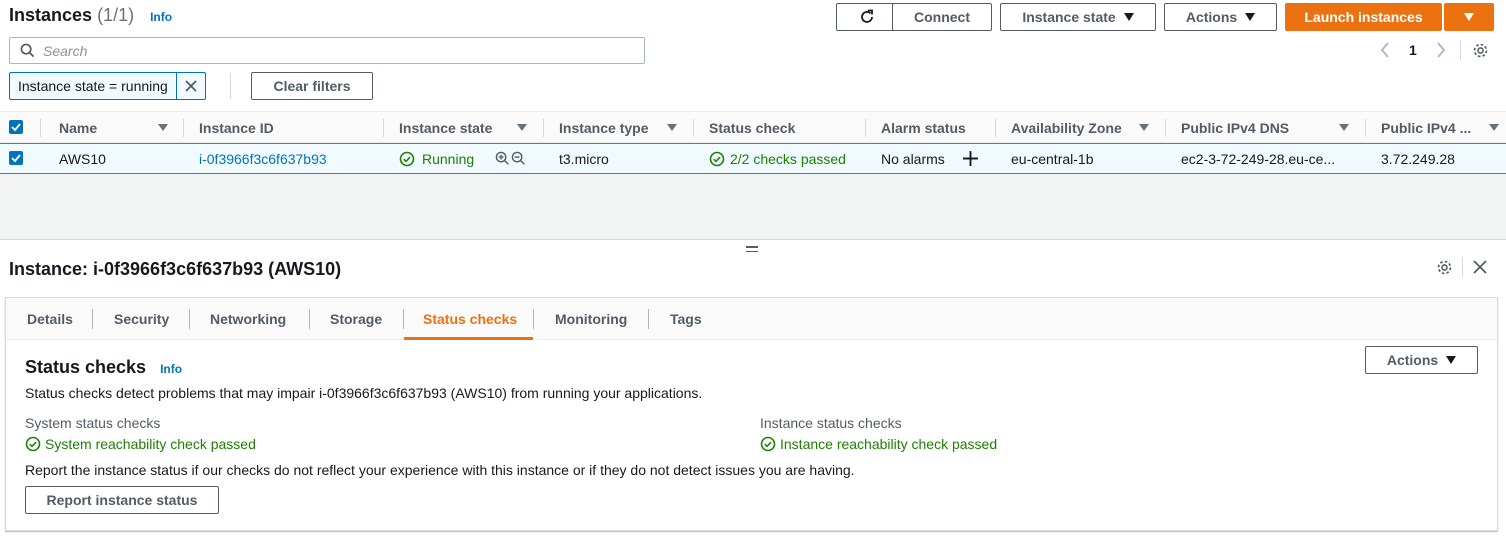 This screenshot has width=1506, height=548. Describe the element at coordinates (878, 444) in the screenshot. I see `instance-status-value: Instance reachability check passed` at that location.